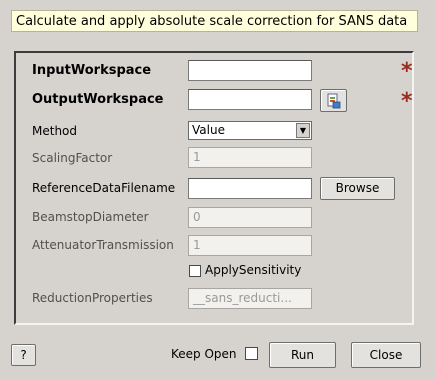  What do you see at coordinates (204, 354) in the screenshot?
I see `keep-open-label: Keep Open` at bounding box center [204, 354].